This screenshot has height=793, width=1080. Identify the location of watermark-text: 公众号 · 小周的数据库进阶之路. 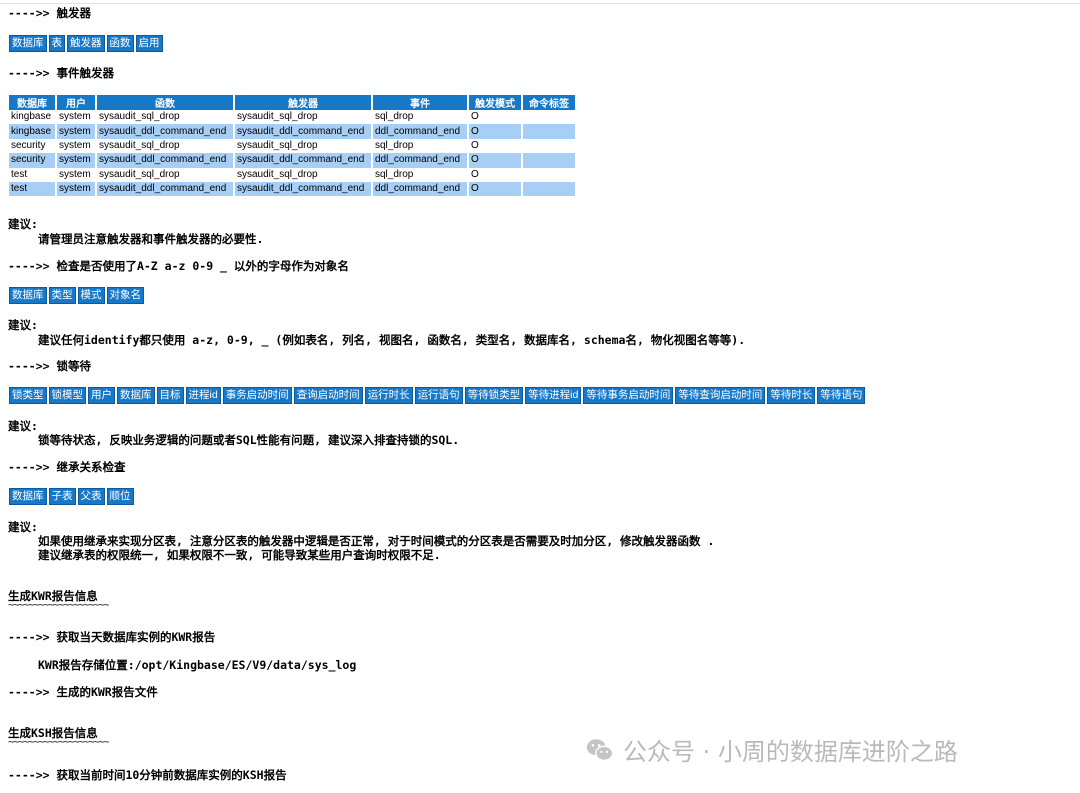
(790, 752).